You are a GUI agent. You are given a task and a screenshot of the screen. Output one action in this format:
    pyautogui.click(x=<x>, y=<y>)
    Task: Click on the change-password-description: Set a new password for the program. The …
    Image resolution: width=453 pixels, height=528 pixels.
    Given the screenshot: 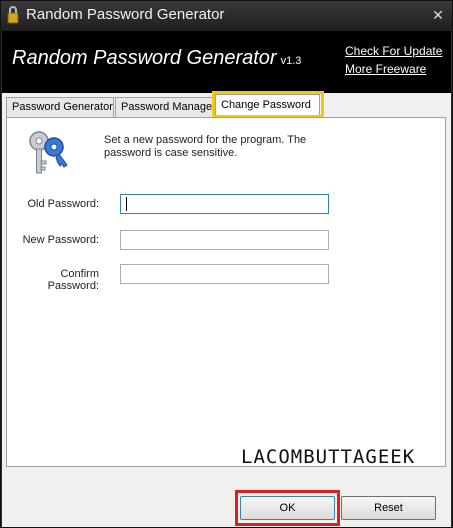 What is the action you would take?
    pyautogui.click(x=205, y=146)
    